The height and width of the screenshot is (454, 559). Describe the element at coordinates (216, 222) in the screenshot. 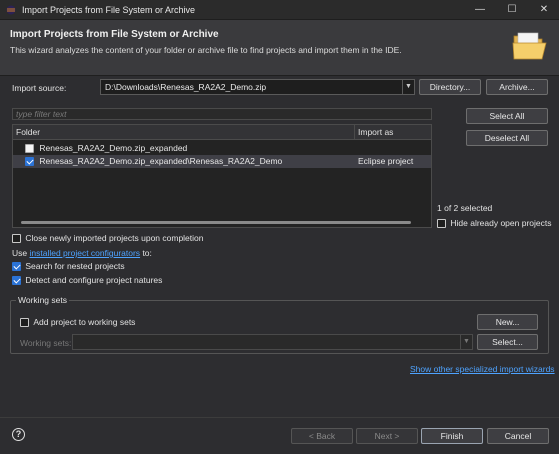

I see `horizontal-scrollbar` at that location.